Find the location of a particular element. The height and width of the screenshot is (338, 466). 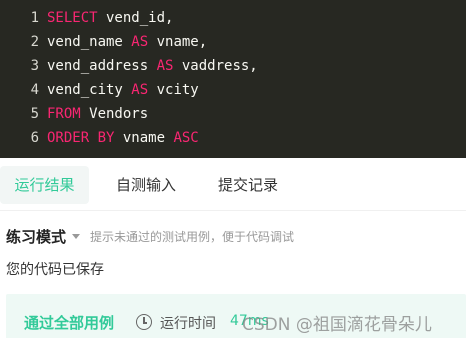

watermark: CSDN @祖国滴花骨朵儿 is located at coordinates (337, 325).